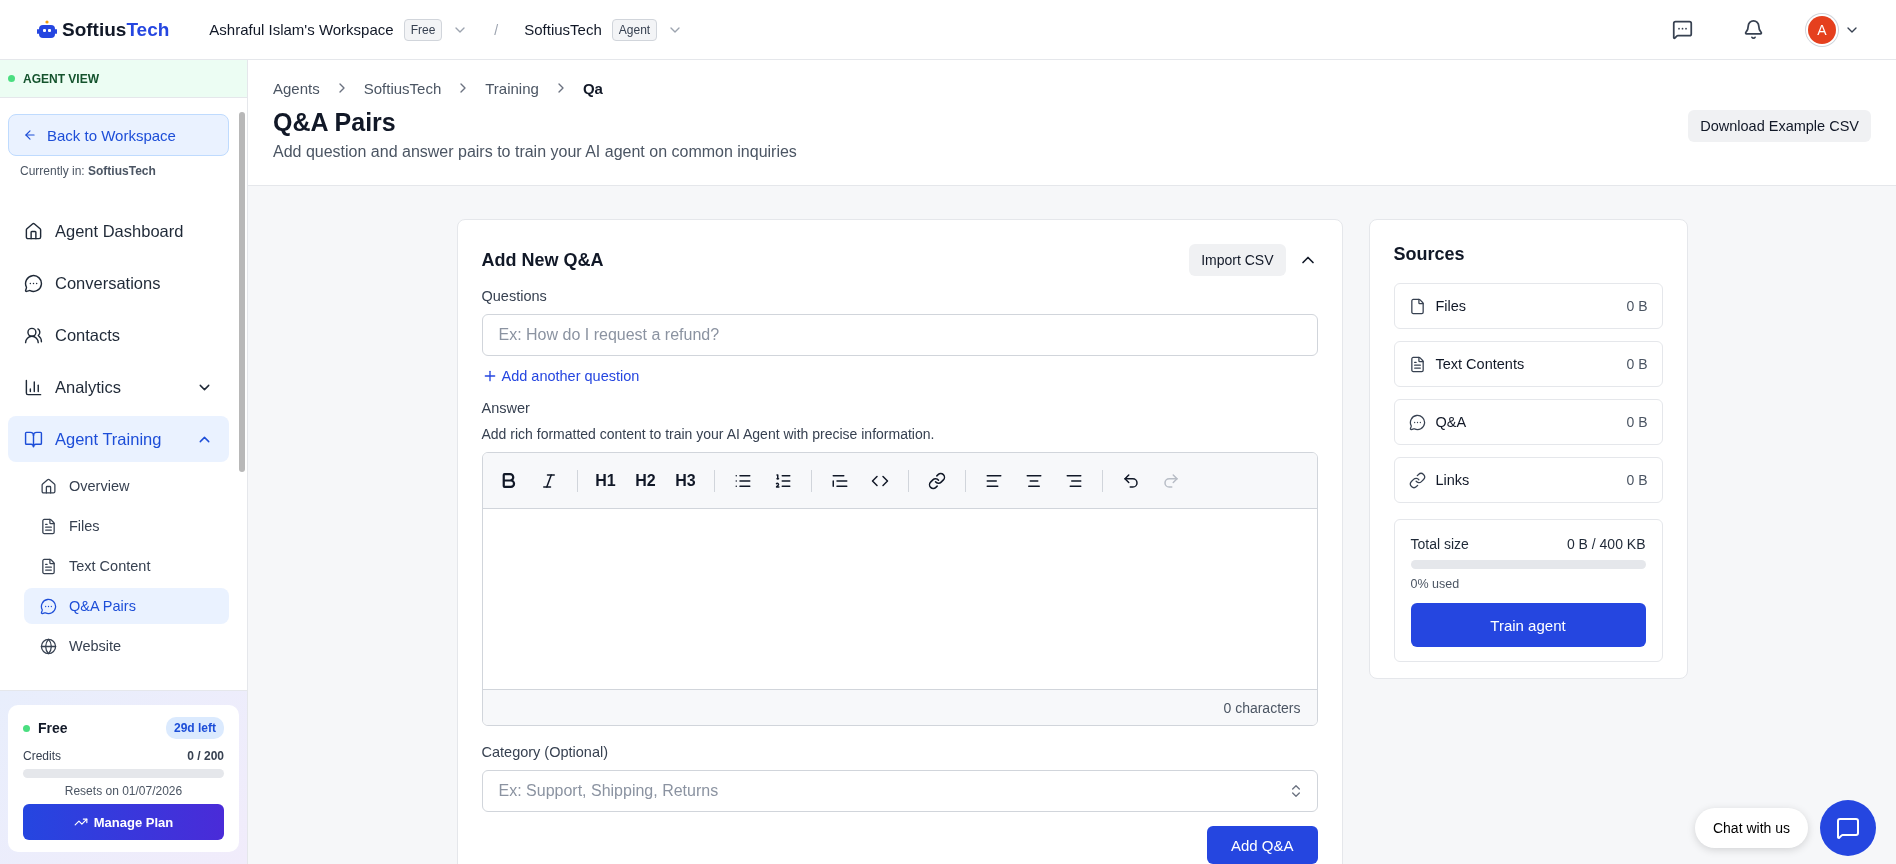 This screenshot has height=864, width=1896. What do you see at coordinates (126, 486) in the screenshot?
I see `sidebar-subitem: Overview` at bounding box center [126, 486].